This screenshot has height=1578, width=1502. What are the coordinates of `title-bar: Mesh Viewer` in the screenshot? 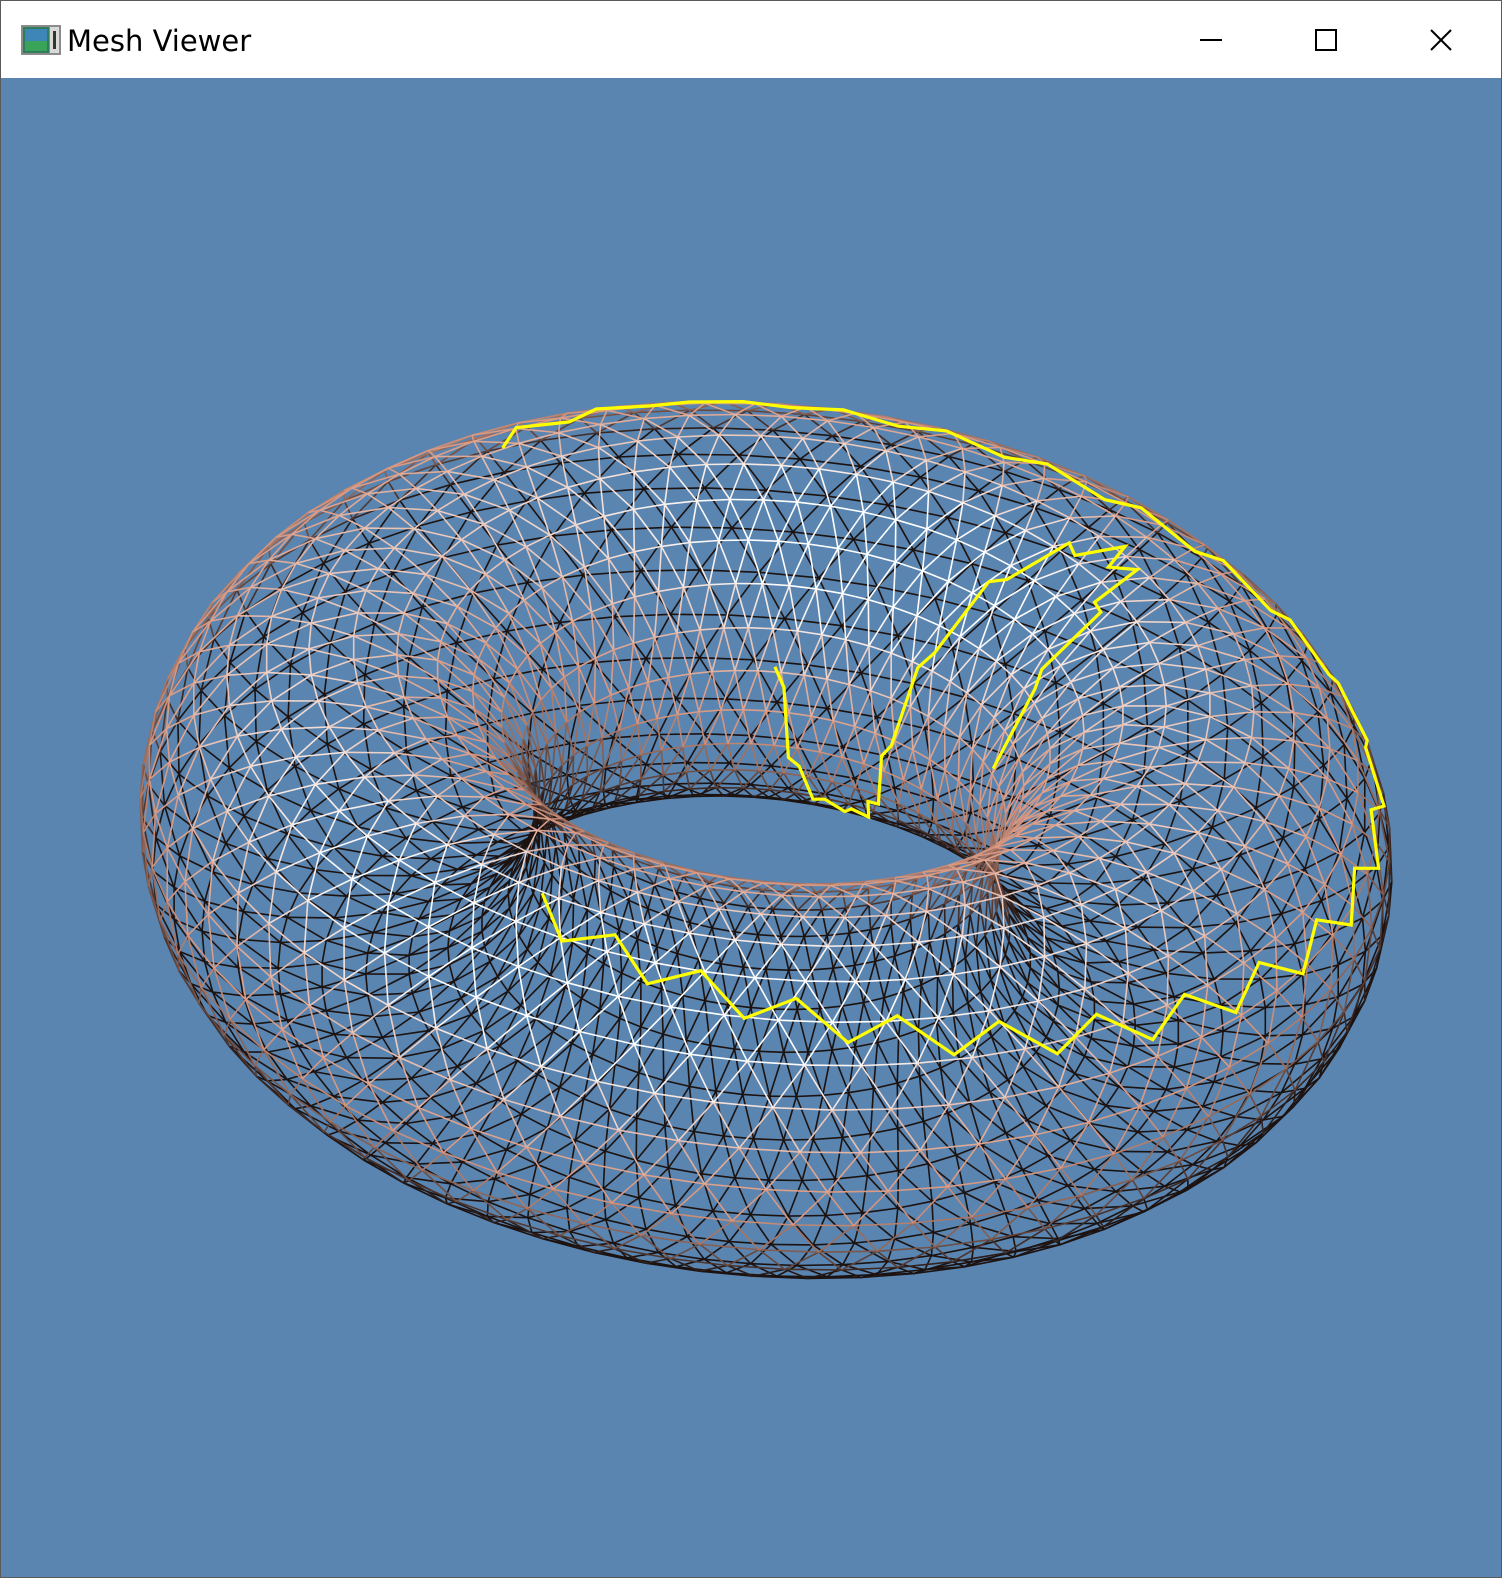 It's located at (751, 39).